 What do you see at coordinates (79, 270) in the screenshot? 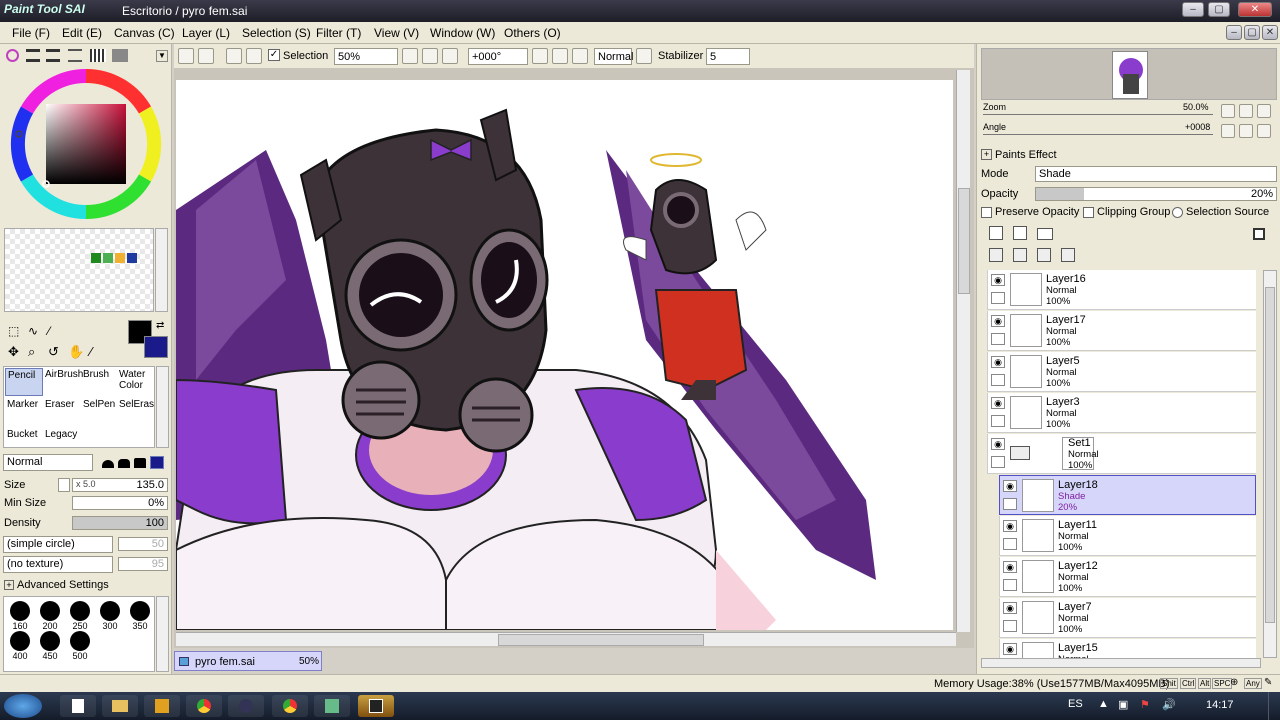
I see `swatch-palette` at bounding box center [79, 270].